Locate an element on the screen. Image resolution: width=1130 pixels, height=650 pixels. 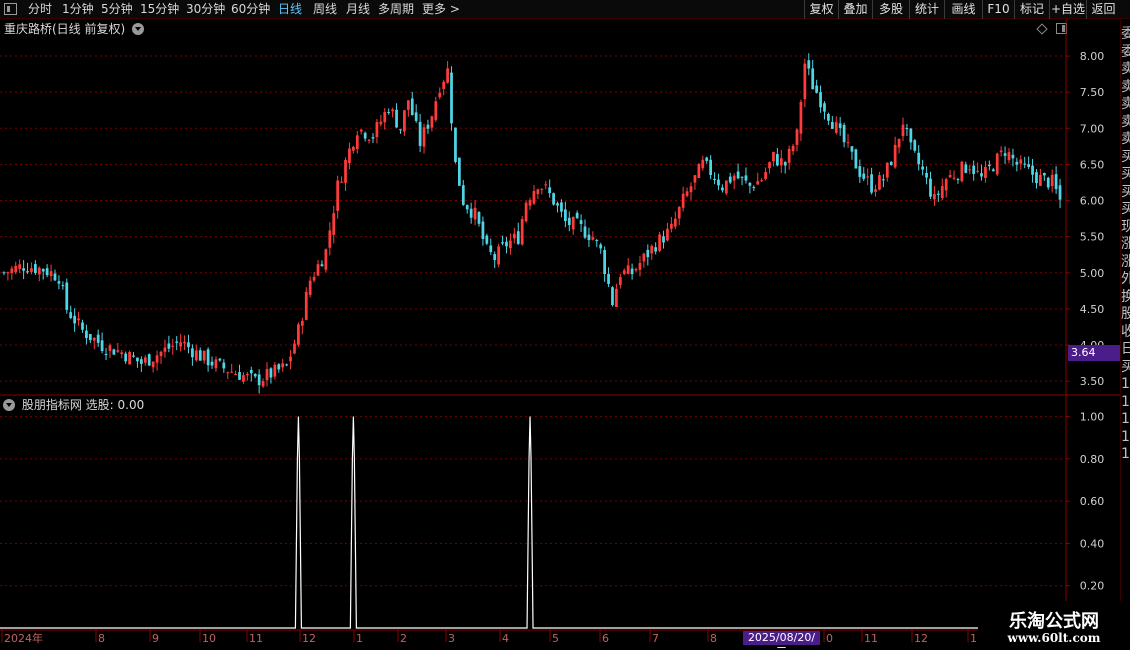
indicator-y-tick-label: 0.20 is located at coordinates (1092, 586).